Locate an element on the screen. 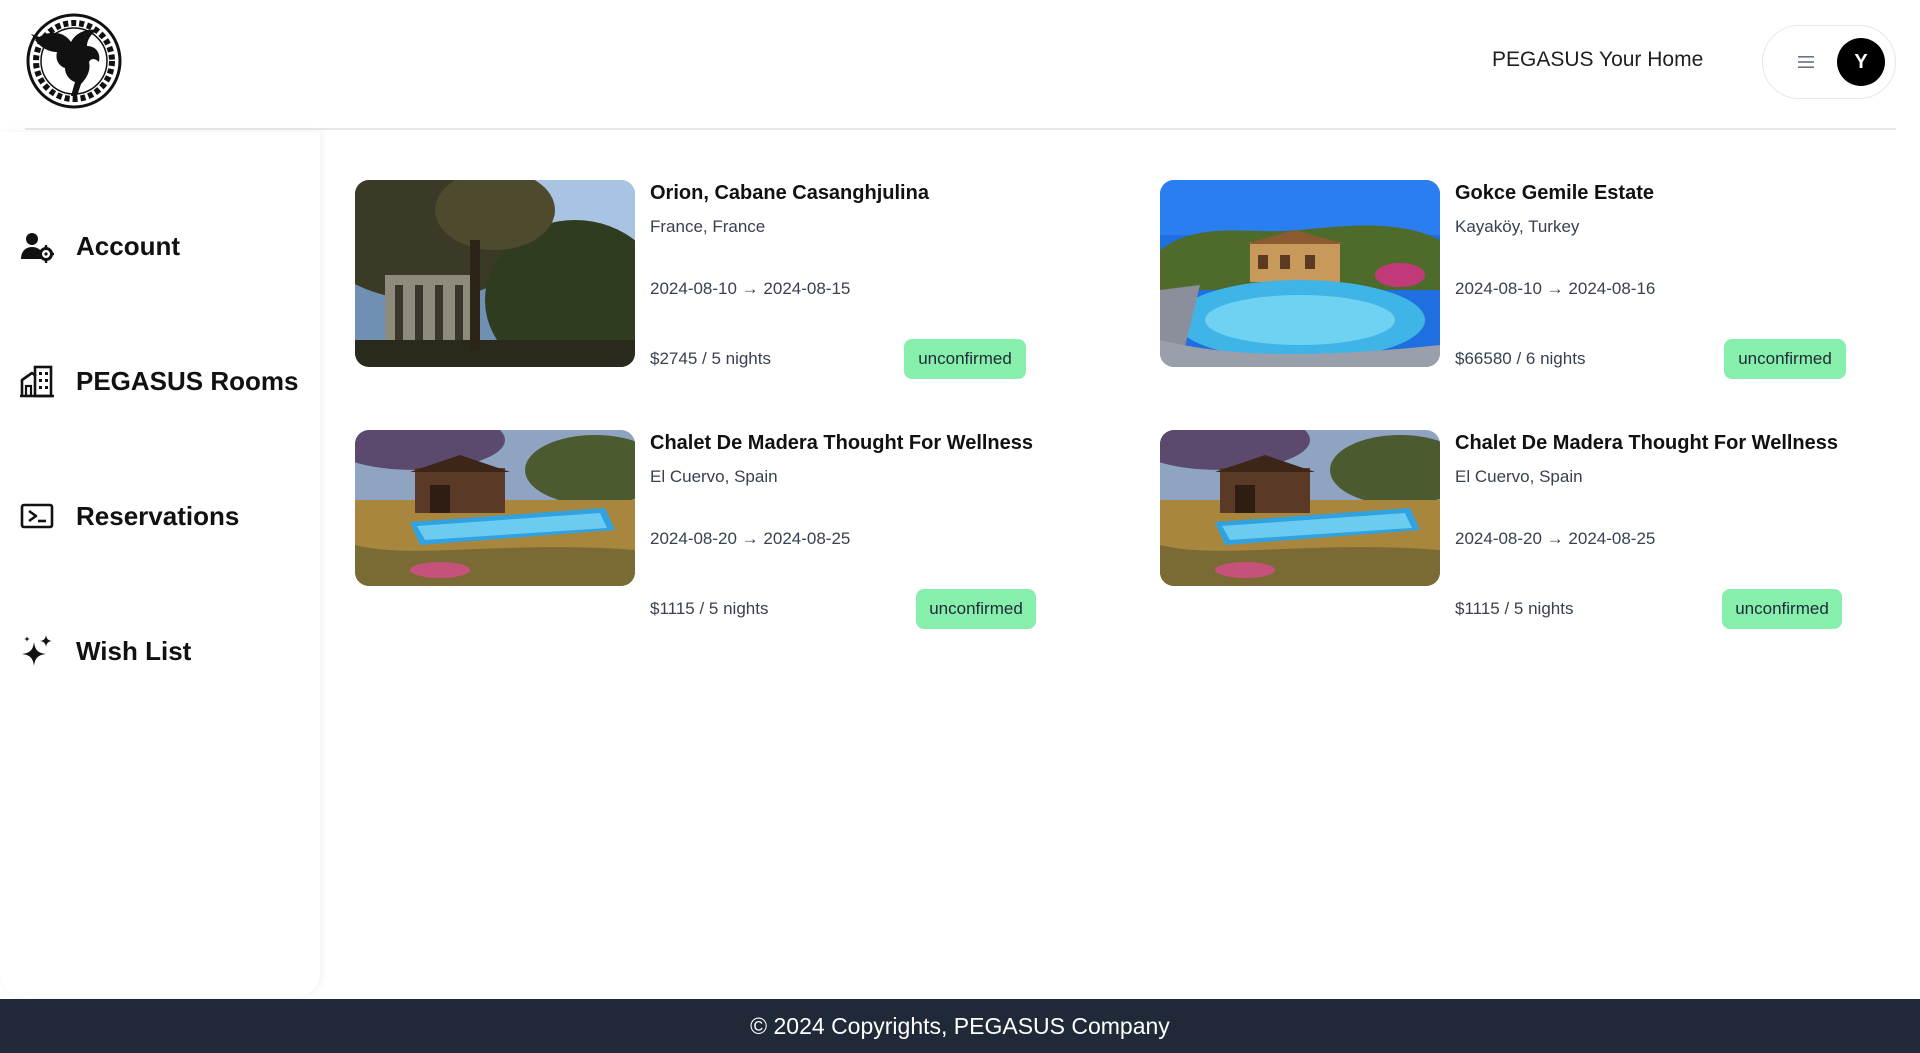  sidebar-item-pegasus-rooms: PEGASUS Rooms is located at coordinates (159, 381).